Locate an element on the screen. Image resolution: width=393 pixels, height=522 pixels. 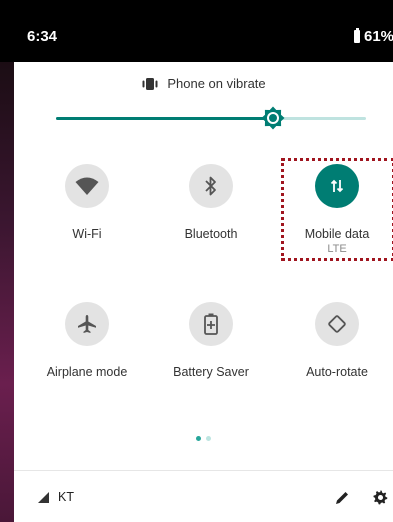
tile-battery-saver-button is located at coordinates (211, 324).